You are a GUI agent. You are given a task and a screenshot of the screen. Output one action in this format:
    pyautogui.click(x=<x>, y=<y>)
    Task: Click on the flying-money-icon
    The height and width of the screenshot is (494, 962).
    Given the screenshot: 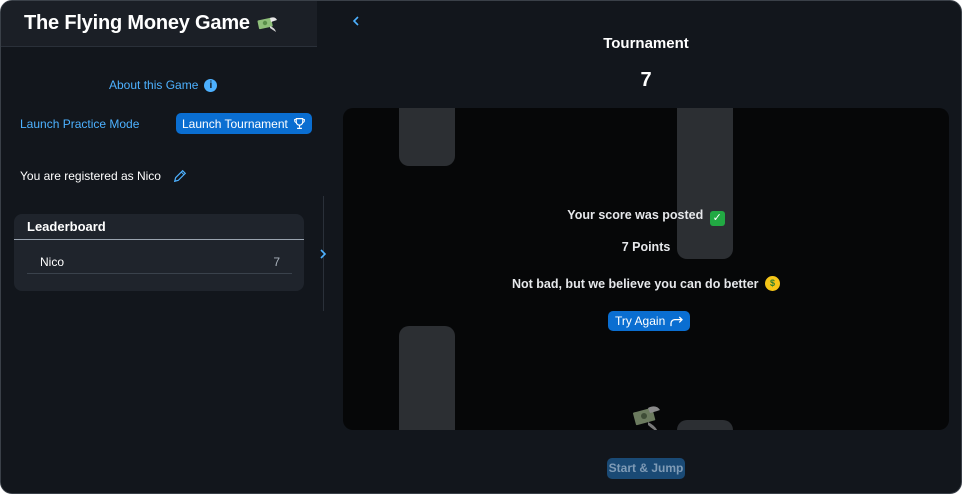 What is the action you would take?
    pyautogui.click(x=267, y=24)
    